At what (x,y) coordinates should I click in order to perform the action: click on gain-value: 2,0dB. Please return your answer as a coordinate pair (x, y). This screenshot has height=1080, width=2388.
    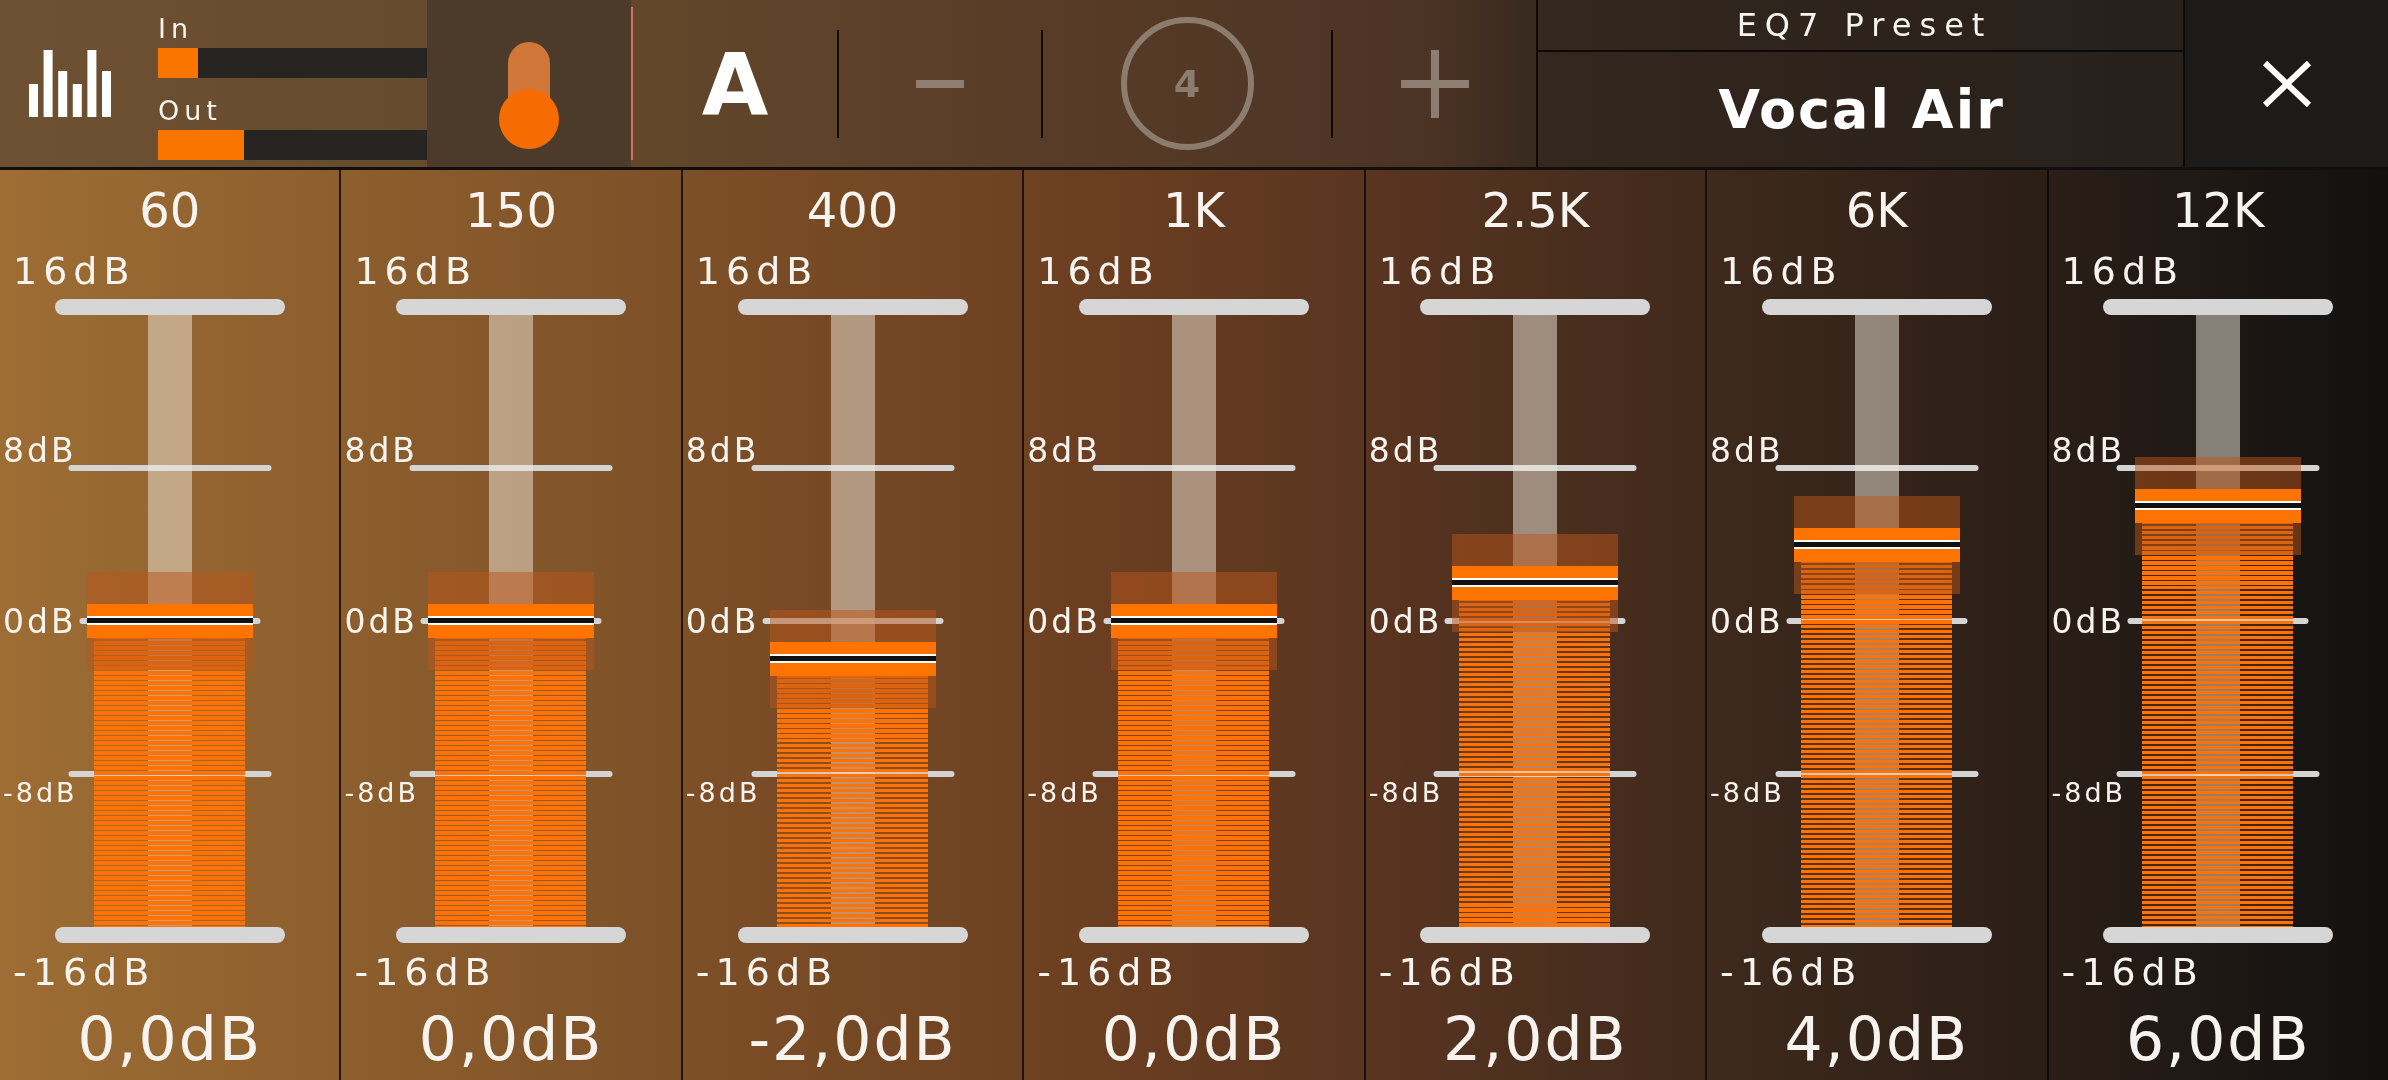
    Looking at the image, I should click on (1535, 1039).